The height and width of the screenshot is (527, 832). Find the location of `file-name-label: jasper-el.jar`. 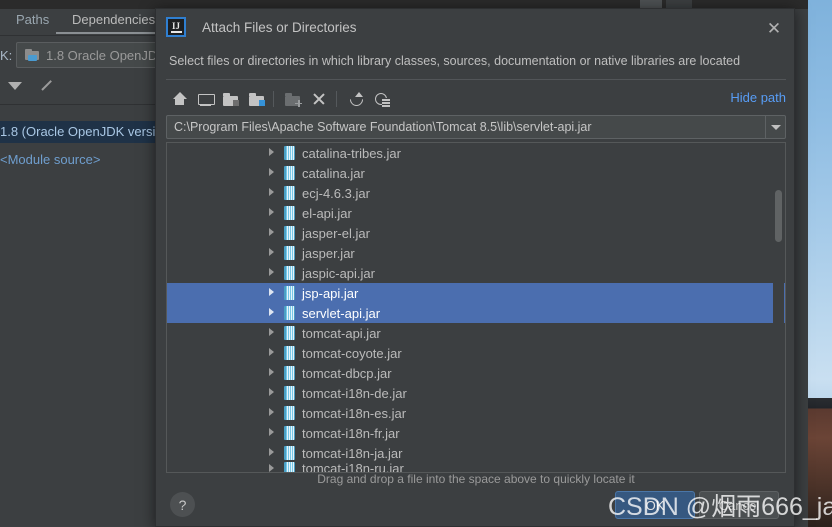

file-name-label: jasper-el.jar is located at coordinates (336, 233).